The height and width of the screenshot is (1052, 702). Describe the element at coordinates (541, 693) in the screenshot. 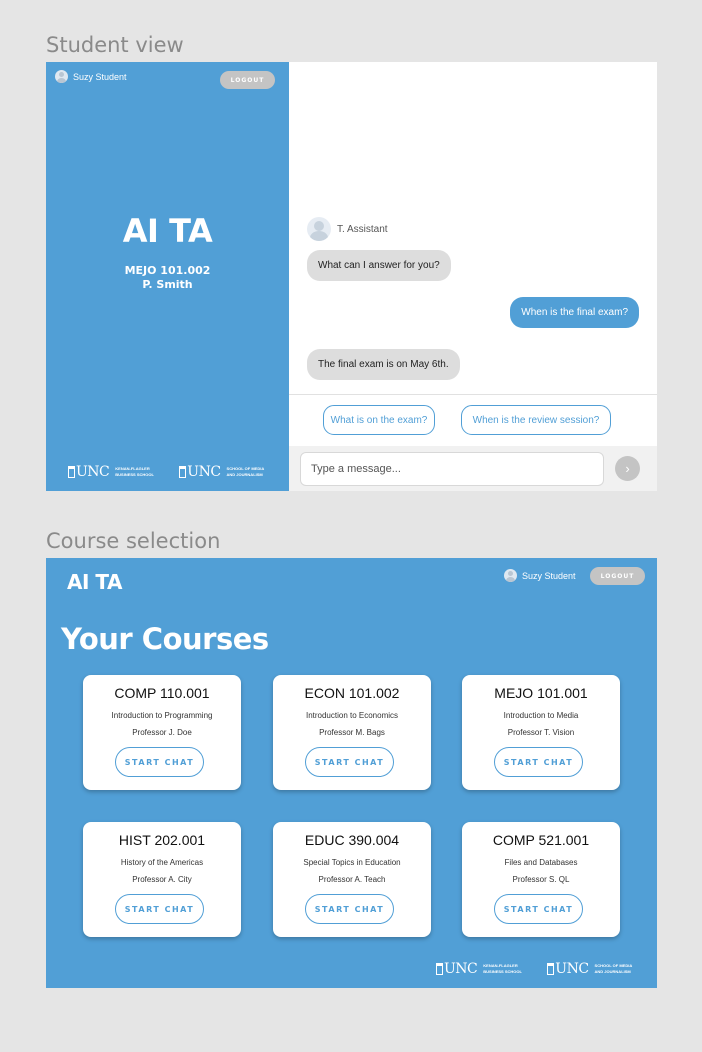

I see `course-code: MEJO 101.001` at that location.